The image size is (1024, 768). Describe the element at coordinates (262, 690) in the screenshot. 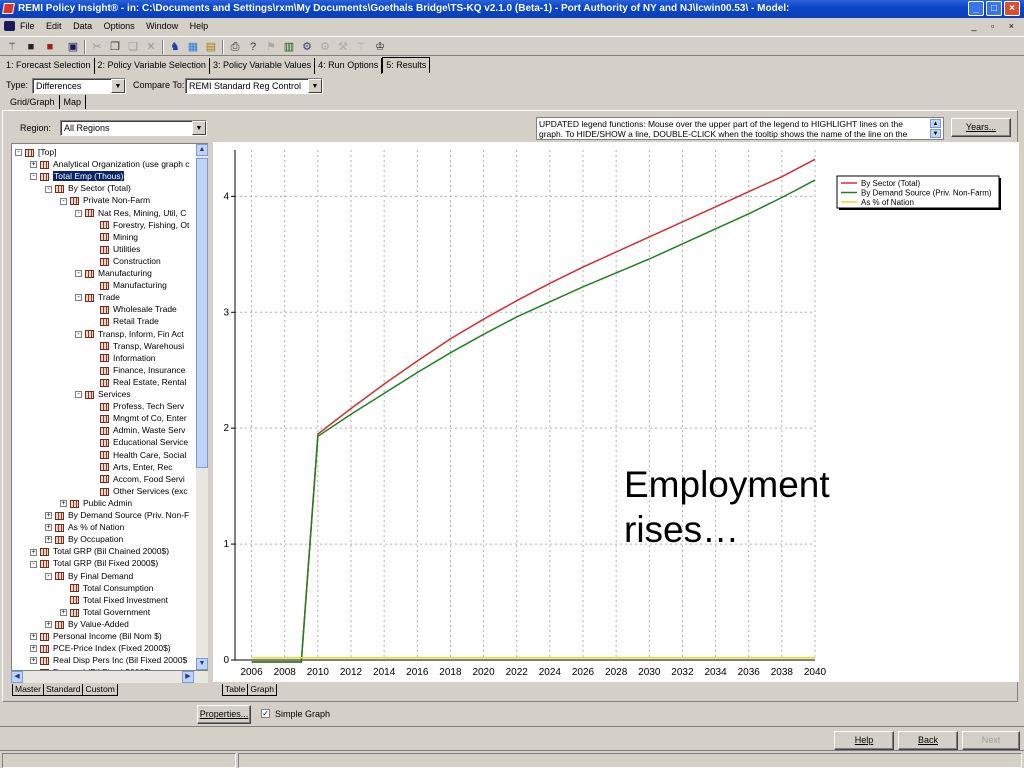

I see `tab-graph: Graph` at that location.